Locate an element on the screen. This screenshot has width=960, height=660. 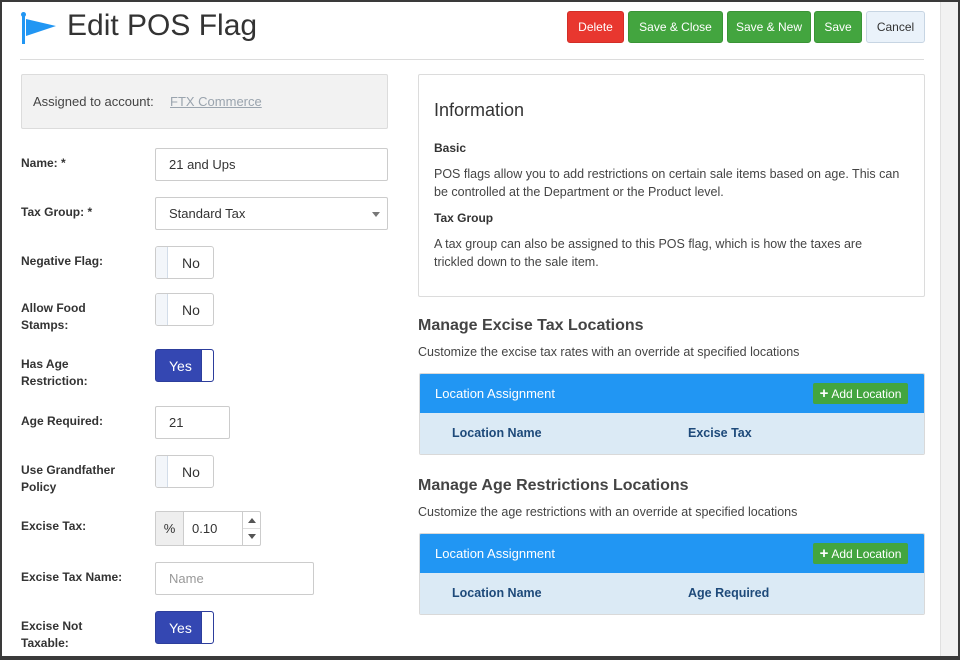
excise-tax-label: Excise Tax: is located at coordinates (54, 526).